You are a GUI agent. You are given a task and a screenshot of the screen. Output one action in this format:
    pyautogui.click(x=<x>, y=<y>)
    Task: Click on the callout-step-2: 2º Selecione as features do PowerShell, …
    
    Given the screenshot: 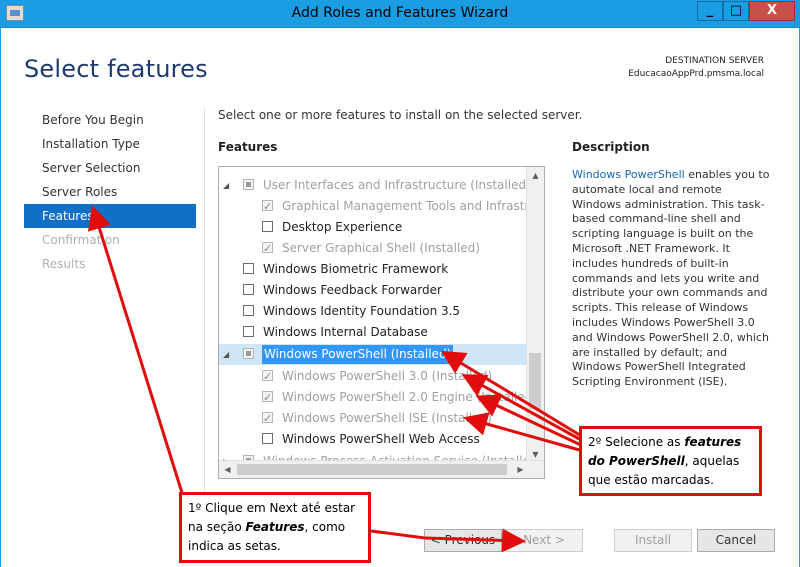 What is the action you would take?
    pyautogui.click(x=670, y=461)
    